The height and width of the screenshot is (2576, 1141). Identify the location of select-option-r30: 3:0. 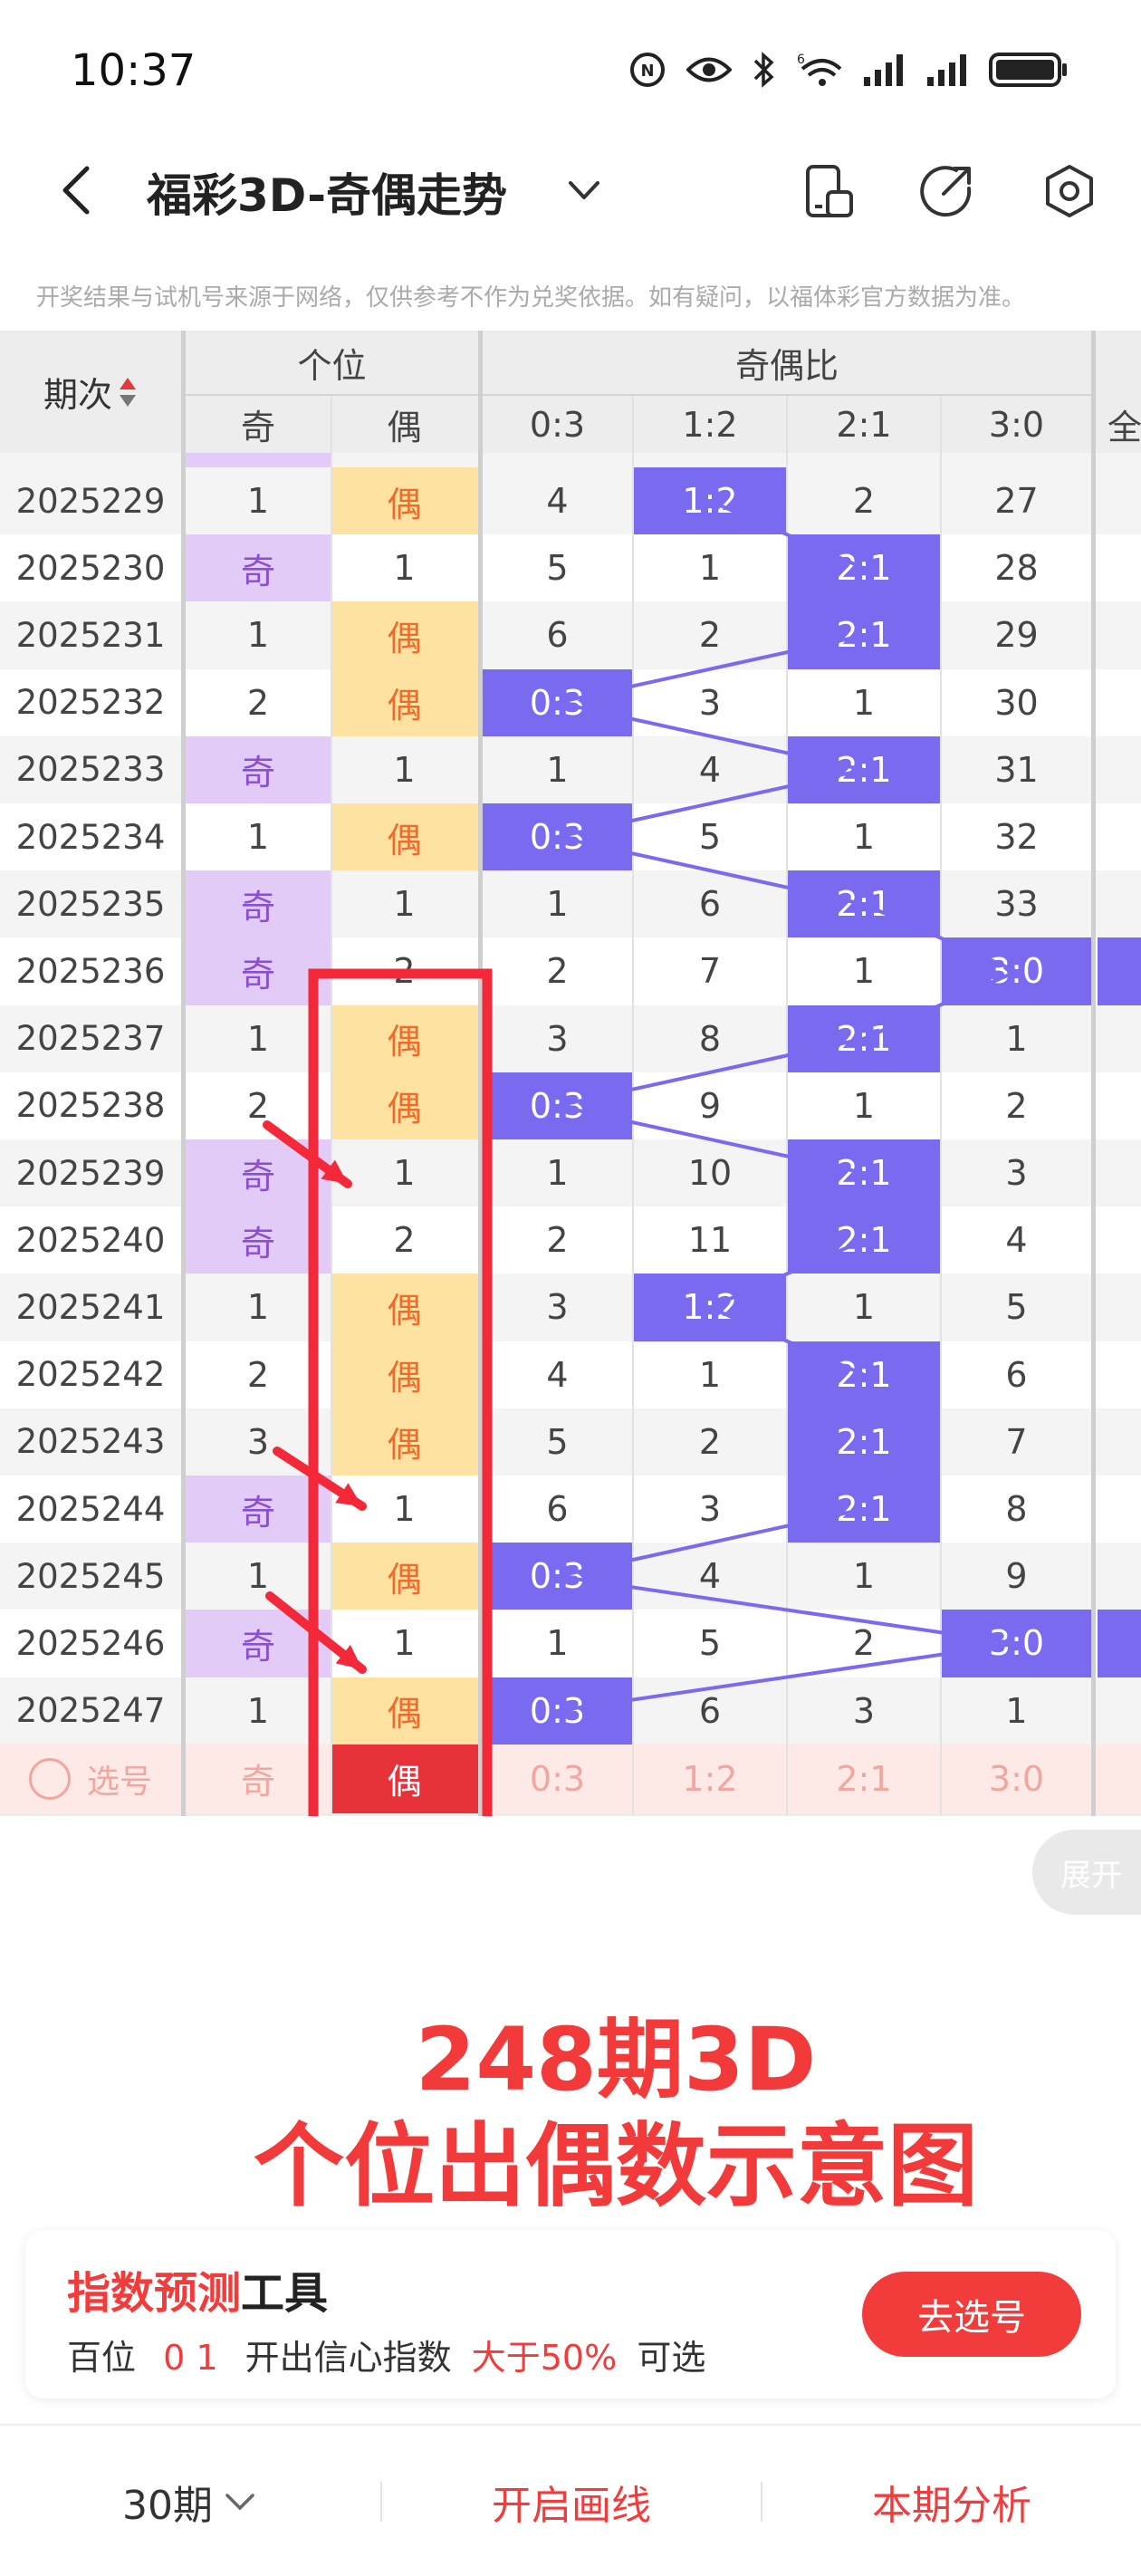
(1017, 1779).